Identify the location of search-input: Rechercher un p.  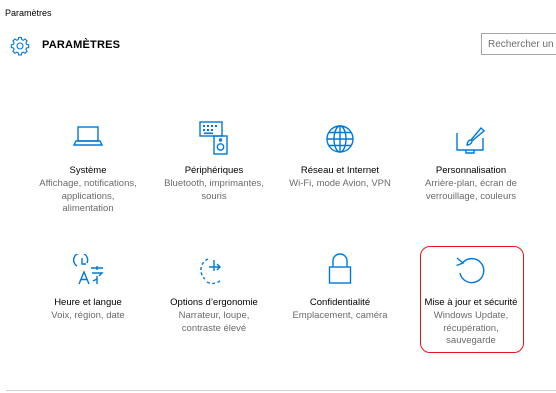
(518, 44).